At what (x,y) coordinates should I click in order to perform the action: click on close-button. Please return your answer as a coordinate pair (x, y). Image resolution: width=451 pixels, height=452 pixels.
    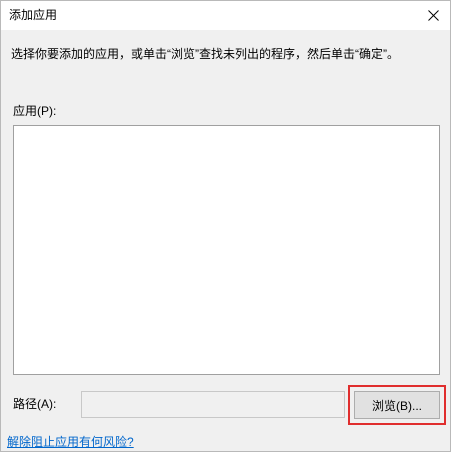
    Looking at the image, I should click on (433, 15).